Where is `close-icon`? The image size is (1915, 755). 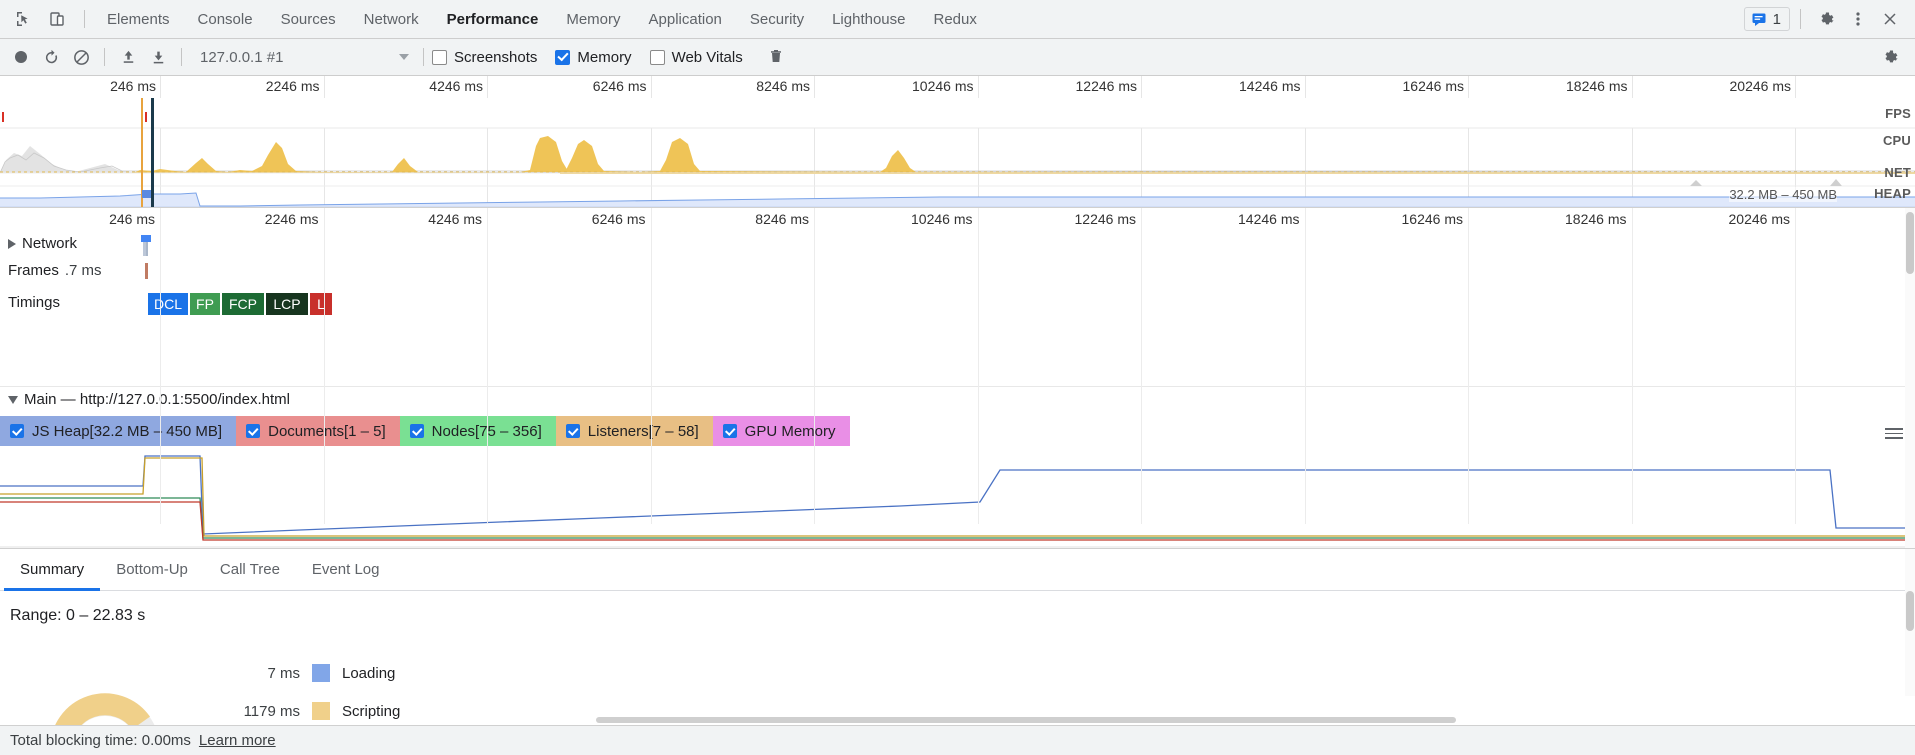
close-icon is located at coordinates (1890, 19).